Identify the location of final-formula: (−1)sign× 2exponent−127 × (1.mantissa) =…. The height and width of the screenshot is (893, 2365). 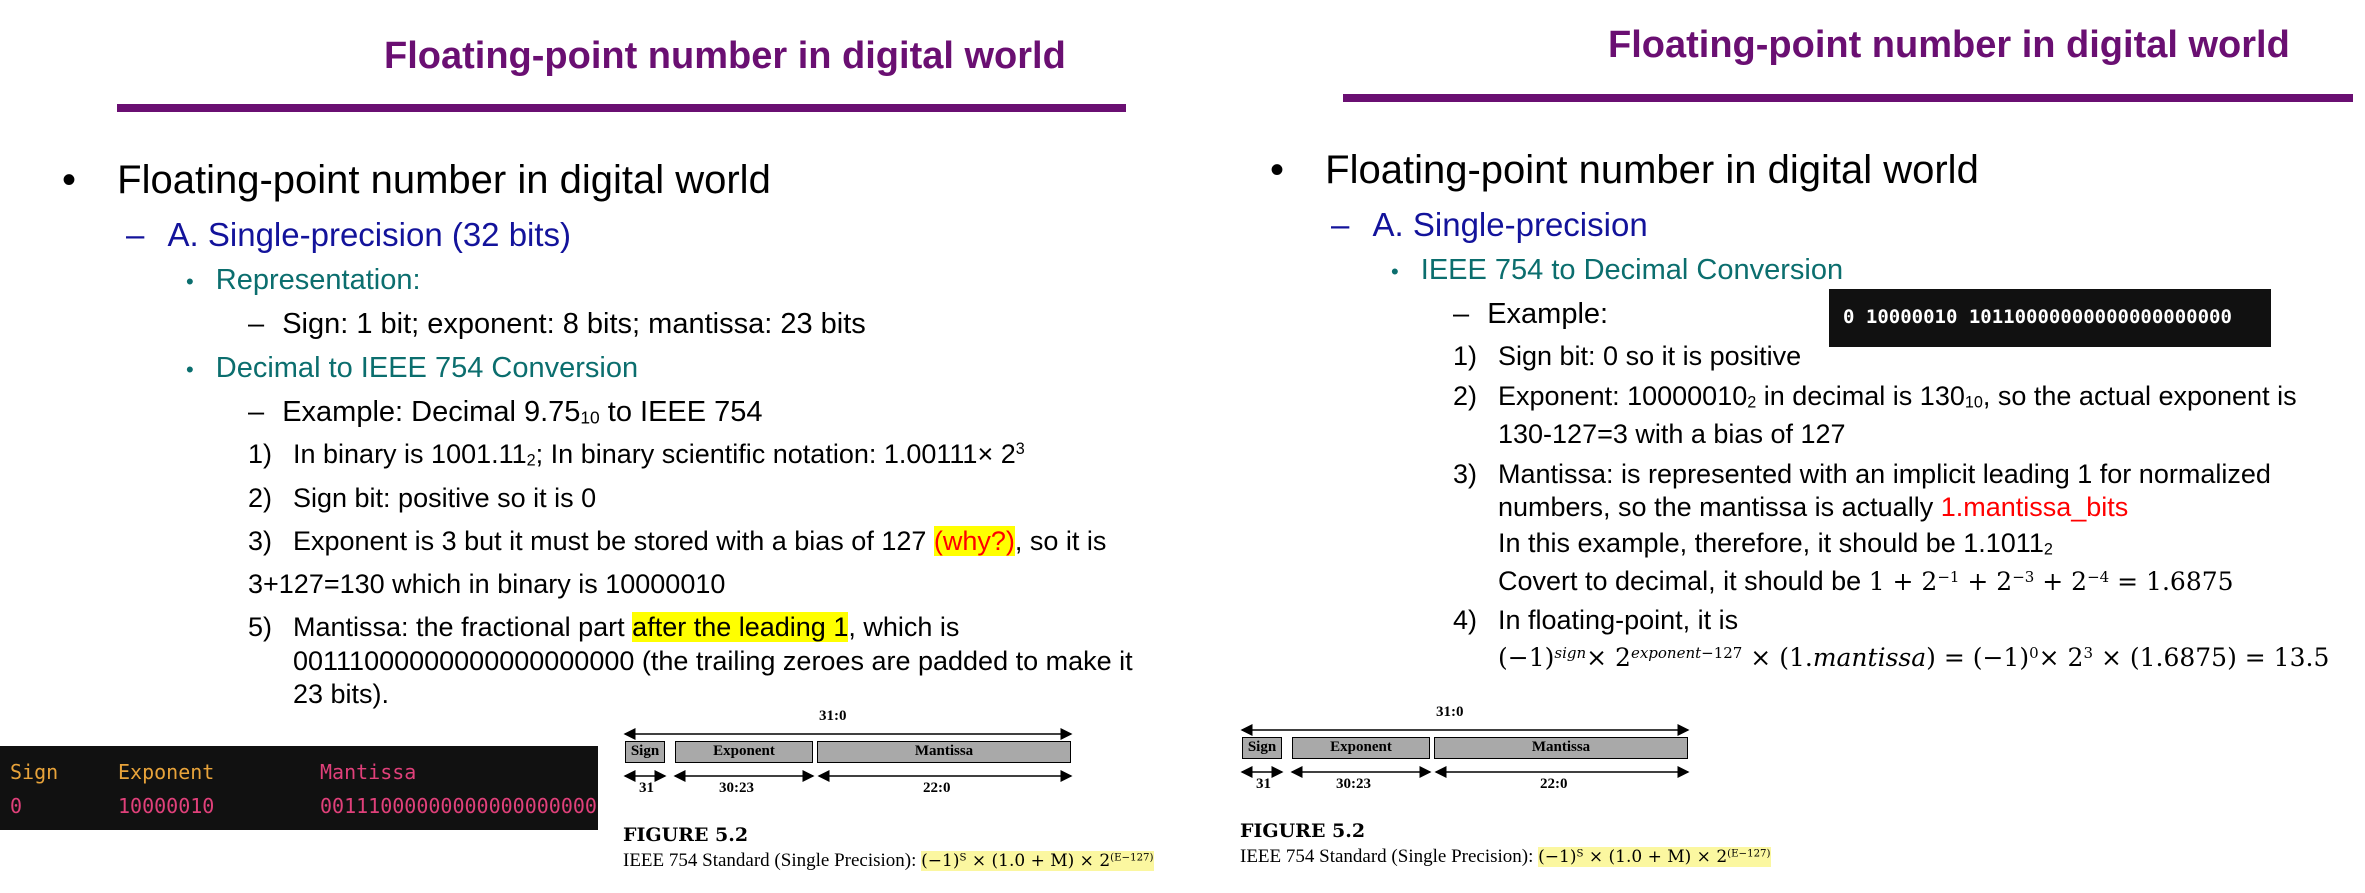
(1914, 657).